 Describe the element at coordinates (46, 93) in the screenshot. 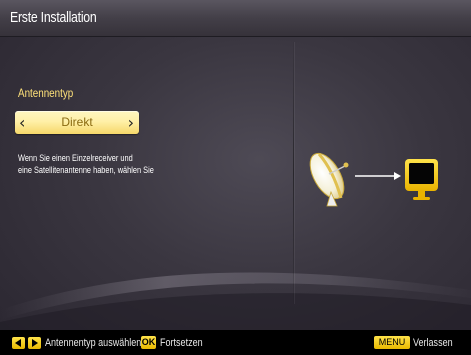

I see `antenna-type-label: Antennentyp` at that location.